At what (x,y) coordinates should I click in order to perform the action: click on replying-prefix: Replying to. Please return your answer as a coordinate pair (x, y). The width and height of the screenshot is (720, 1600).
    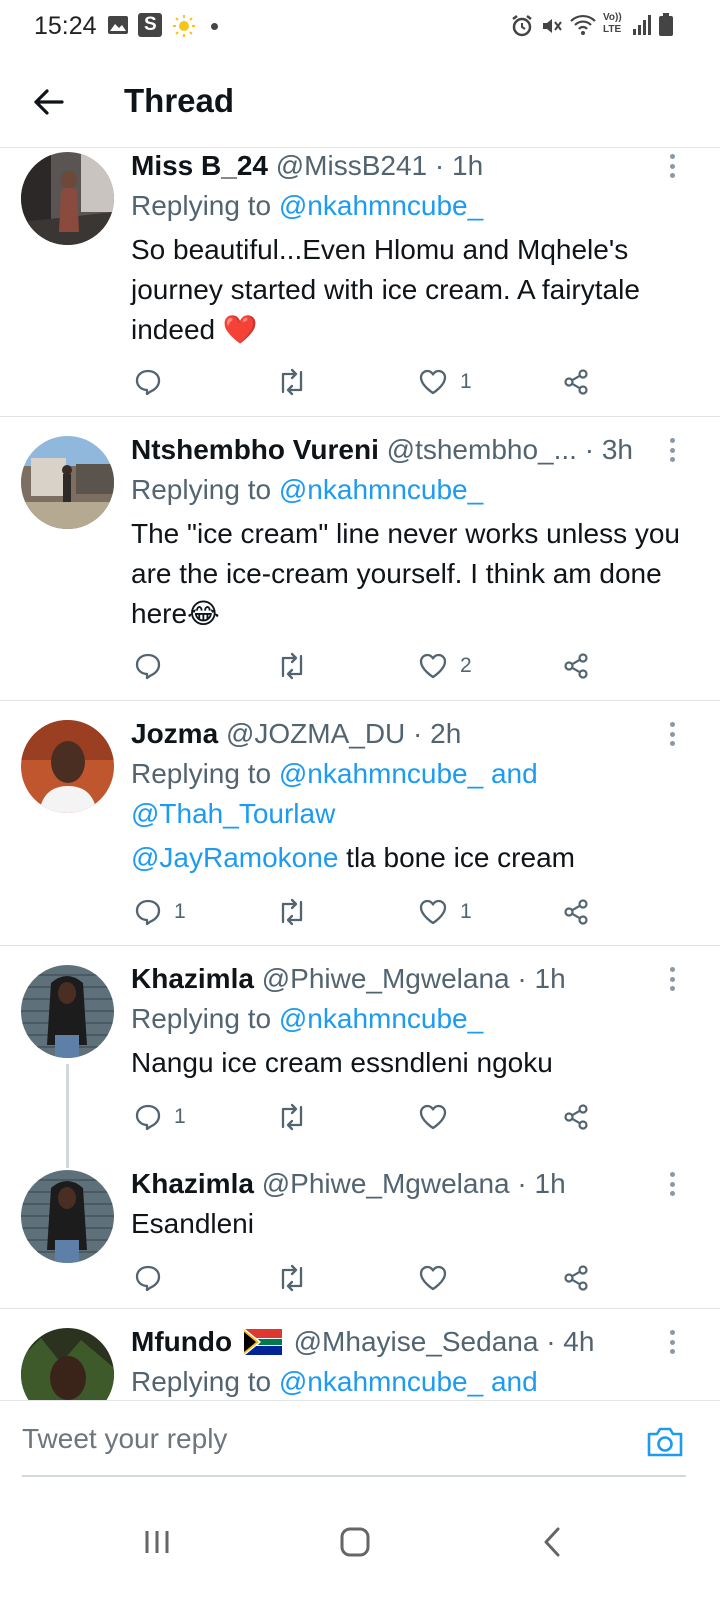
    Looking at the image, I should click on (201, 1018).